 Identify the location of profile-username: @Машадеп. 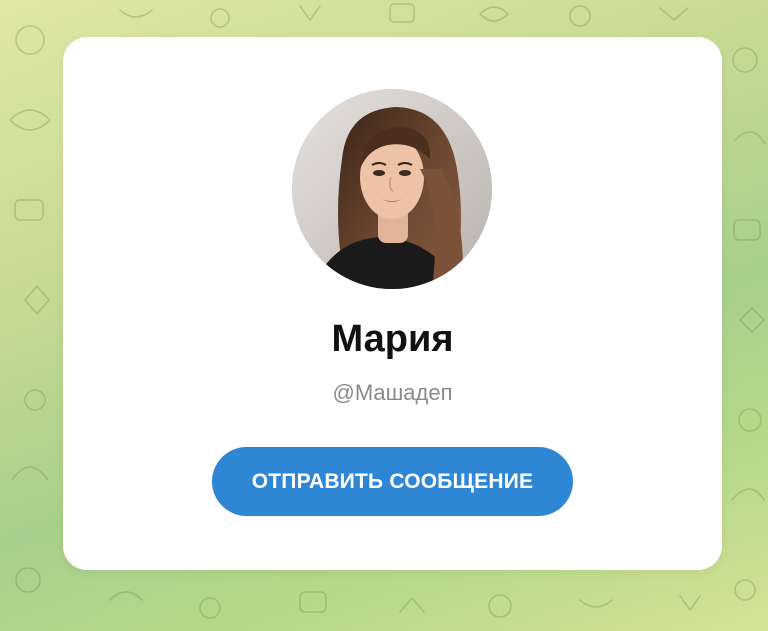
(392, 393).